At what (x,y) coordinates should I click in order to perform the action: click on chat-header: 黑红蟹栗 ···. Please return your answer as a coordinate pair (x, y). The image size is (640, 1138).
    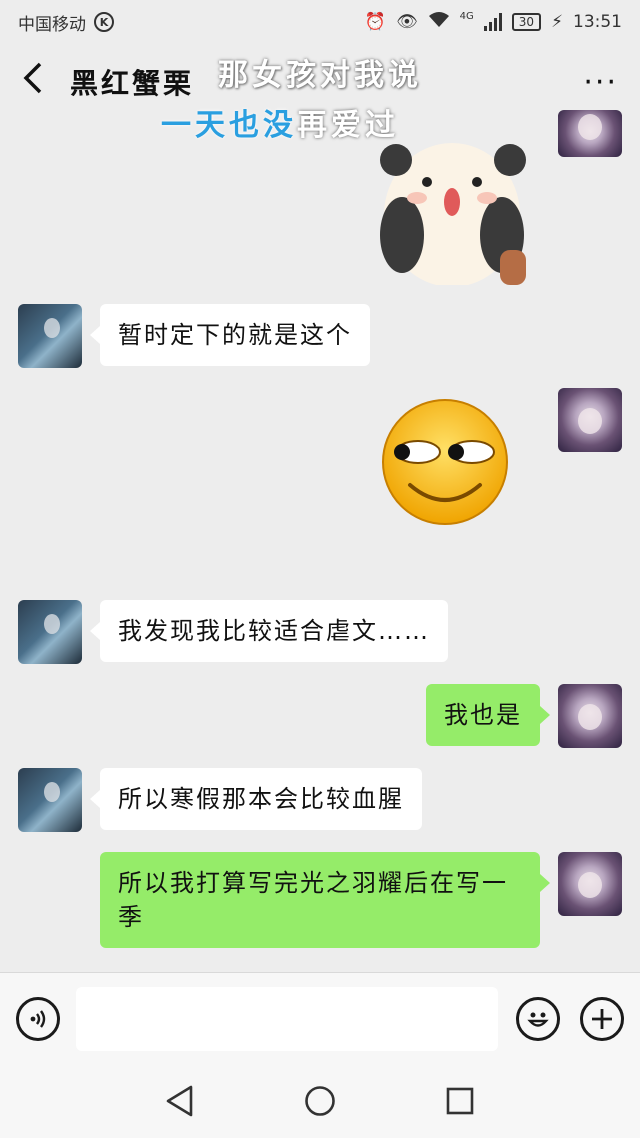
    Looking at the image, I should click on (320, 82).